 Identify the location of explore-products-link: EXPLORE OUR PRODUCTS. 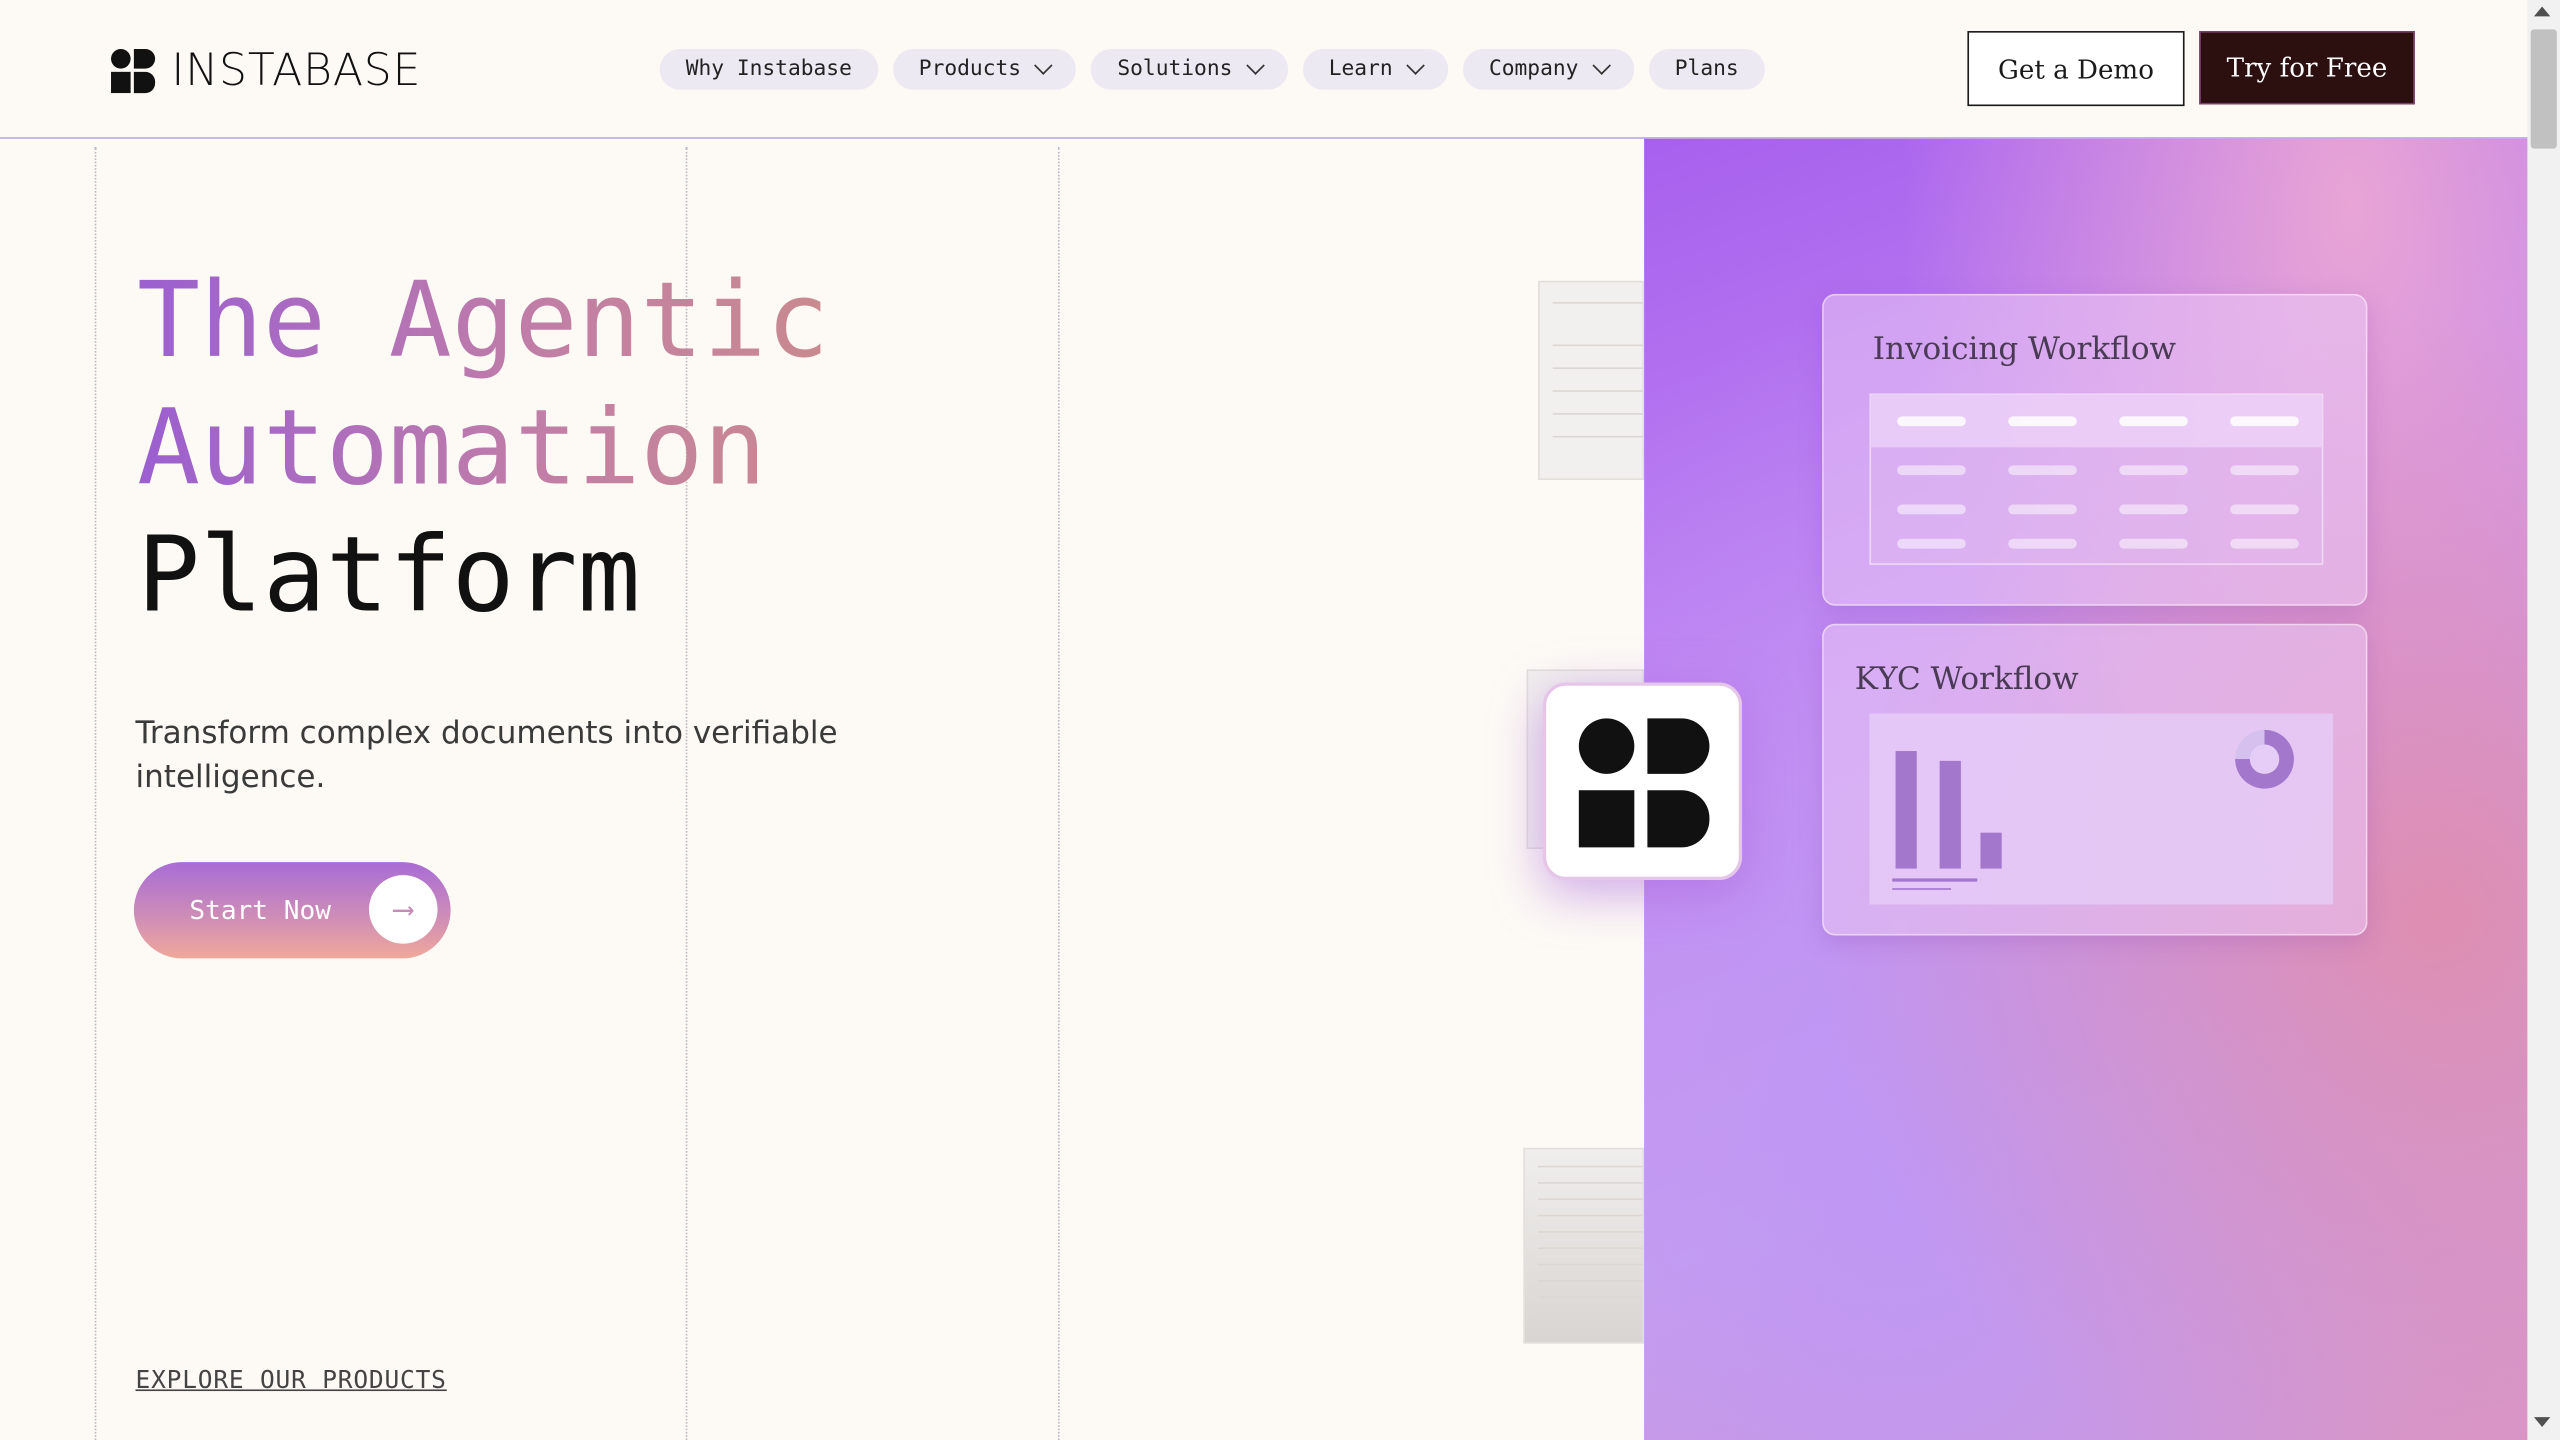
(291, 1379).